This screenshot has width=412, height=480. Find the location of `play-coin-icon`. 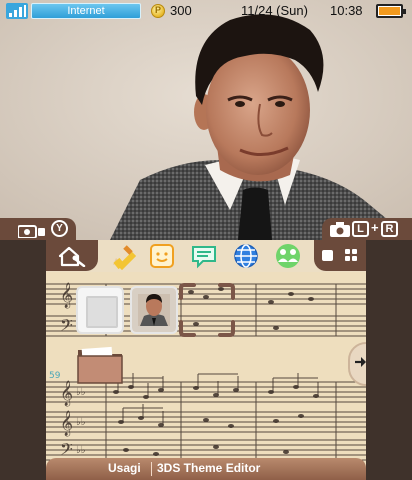

play-coin-icon is located at coordinates (158, 11).